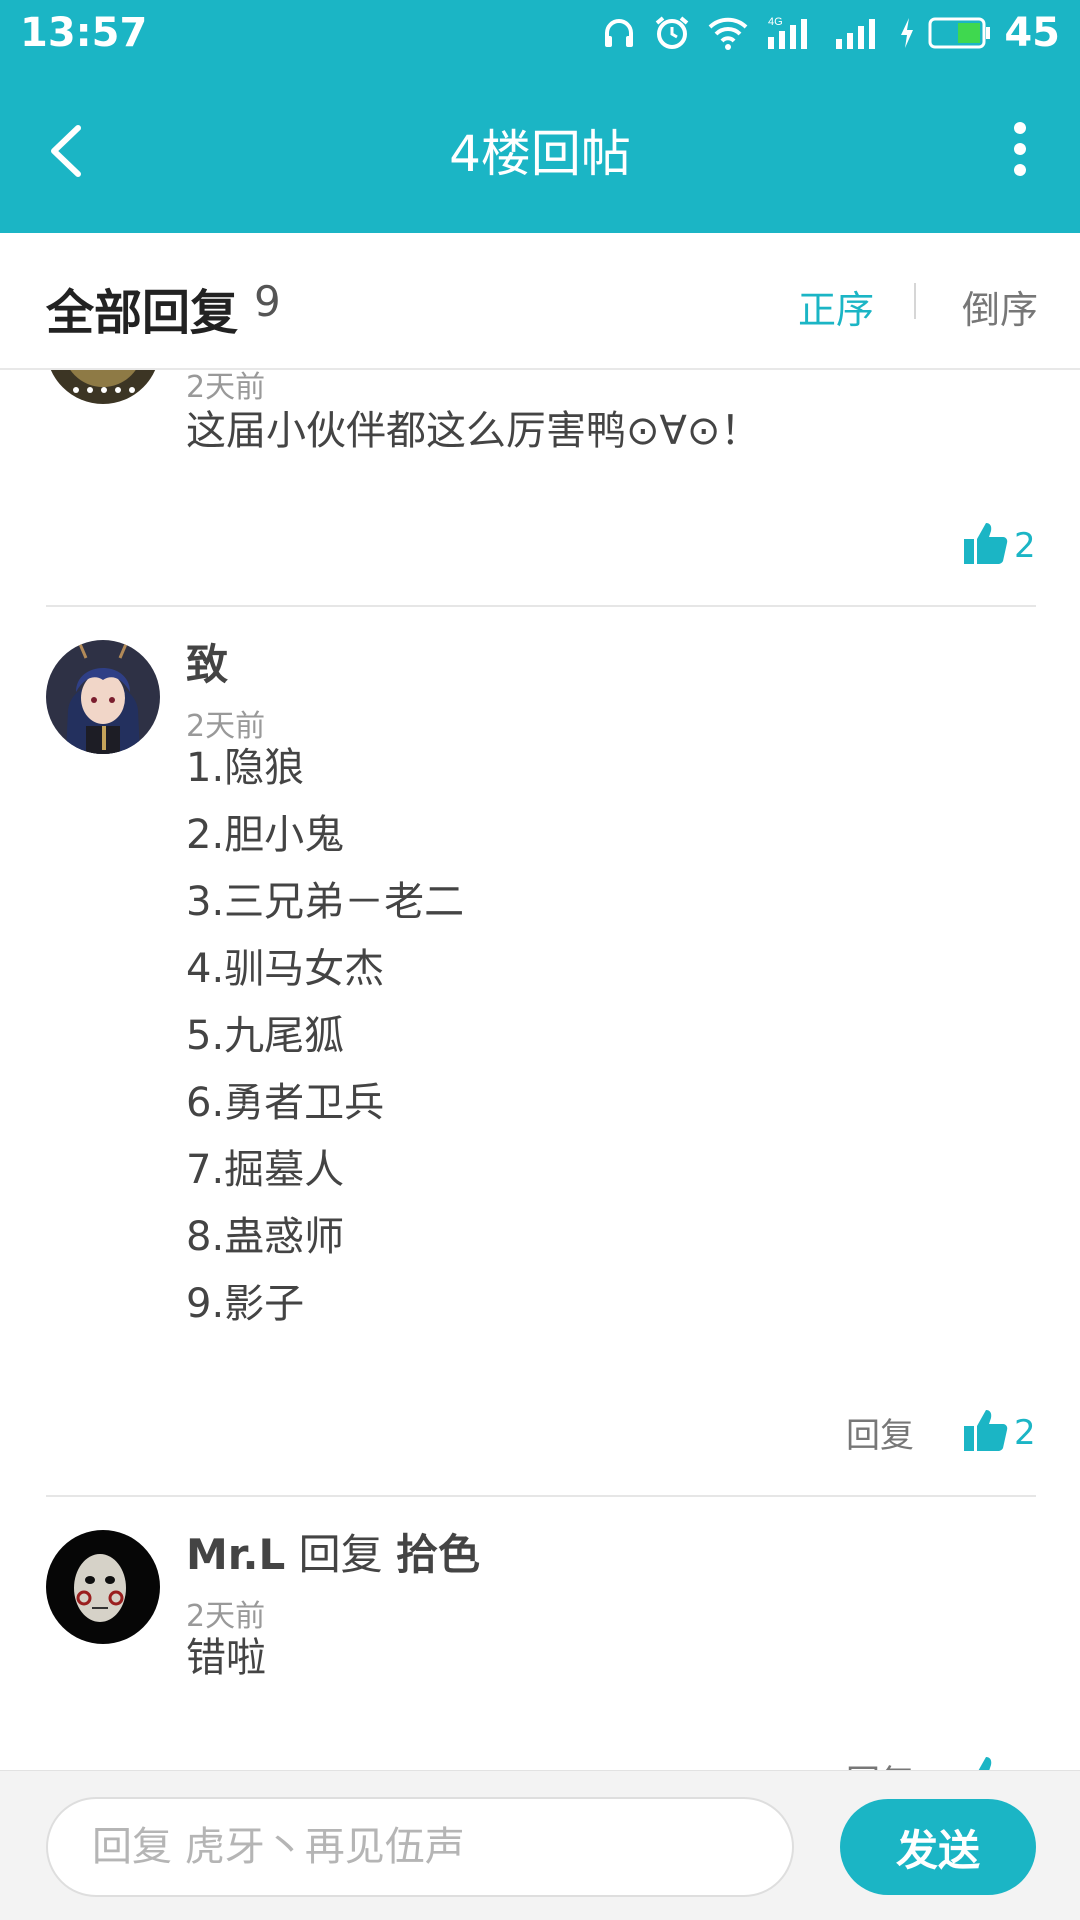  What do you see at coordinates (1032, 33) in the screenshot?
I see `battery-percent: 45` at bounding box center [1032, 33].